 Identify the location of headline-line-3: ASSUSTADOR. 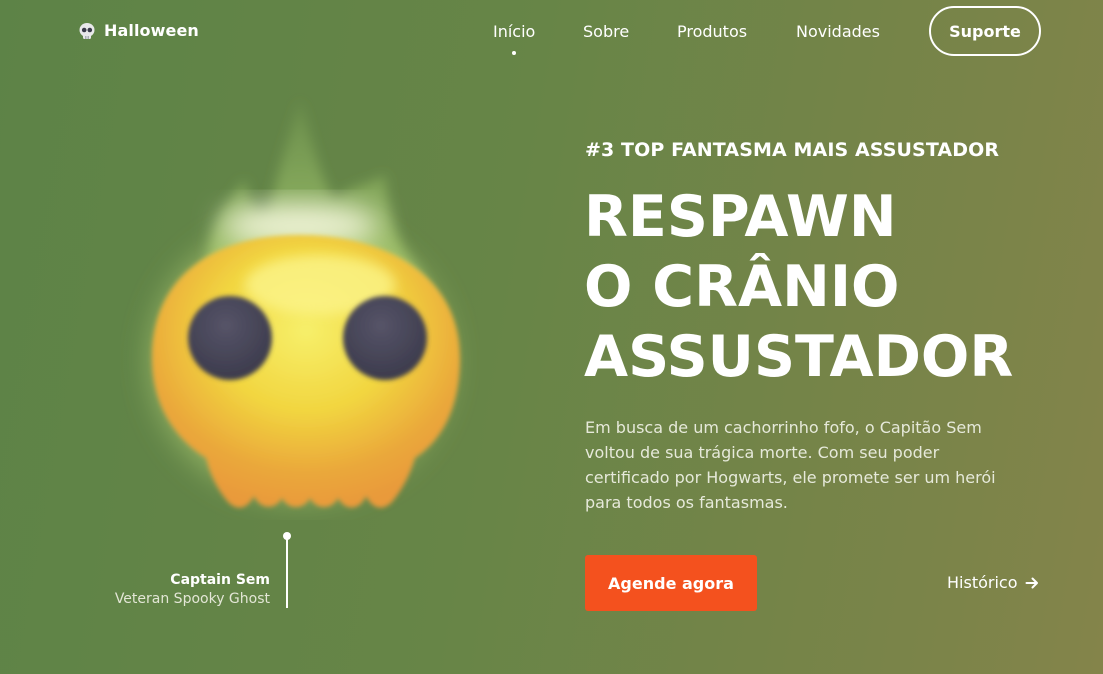
(799, 357).